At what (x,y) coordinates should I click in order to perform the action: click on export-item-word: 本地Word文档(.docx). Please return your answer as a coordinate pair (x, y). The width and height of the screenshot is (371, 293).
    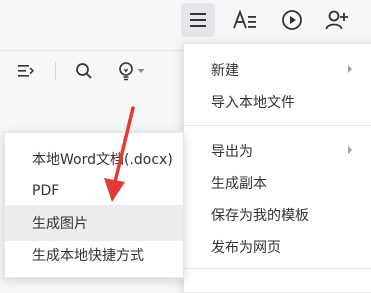
    Looking at the image, I should click on (94, 159).